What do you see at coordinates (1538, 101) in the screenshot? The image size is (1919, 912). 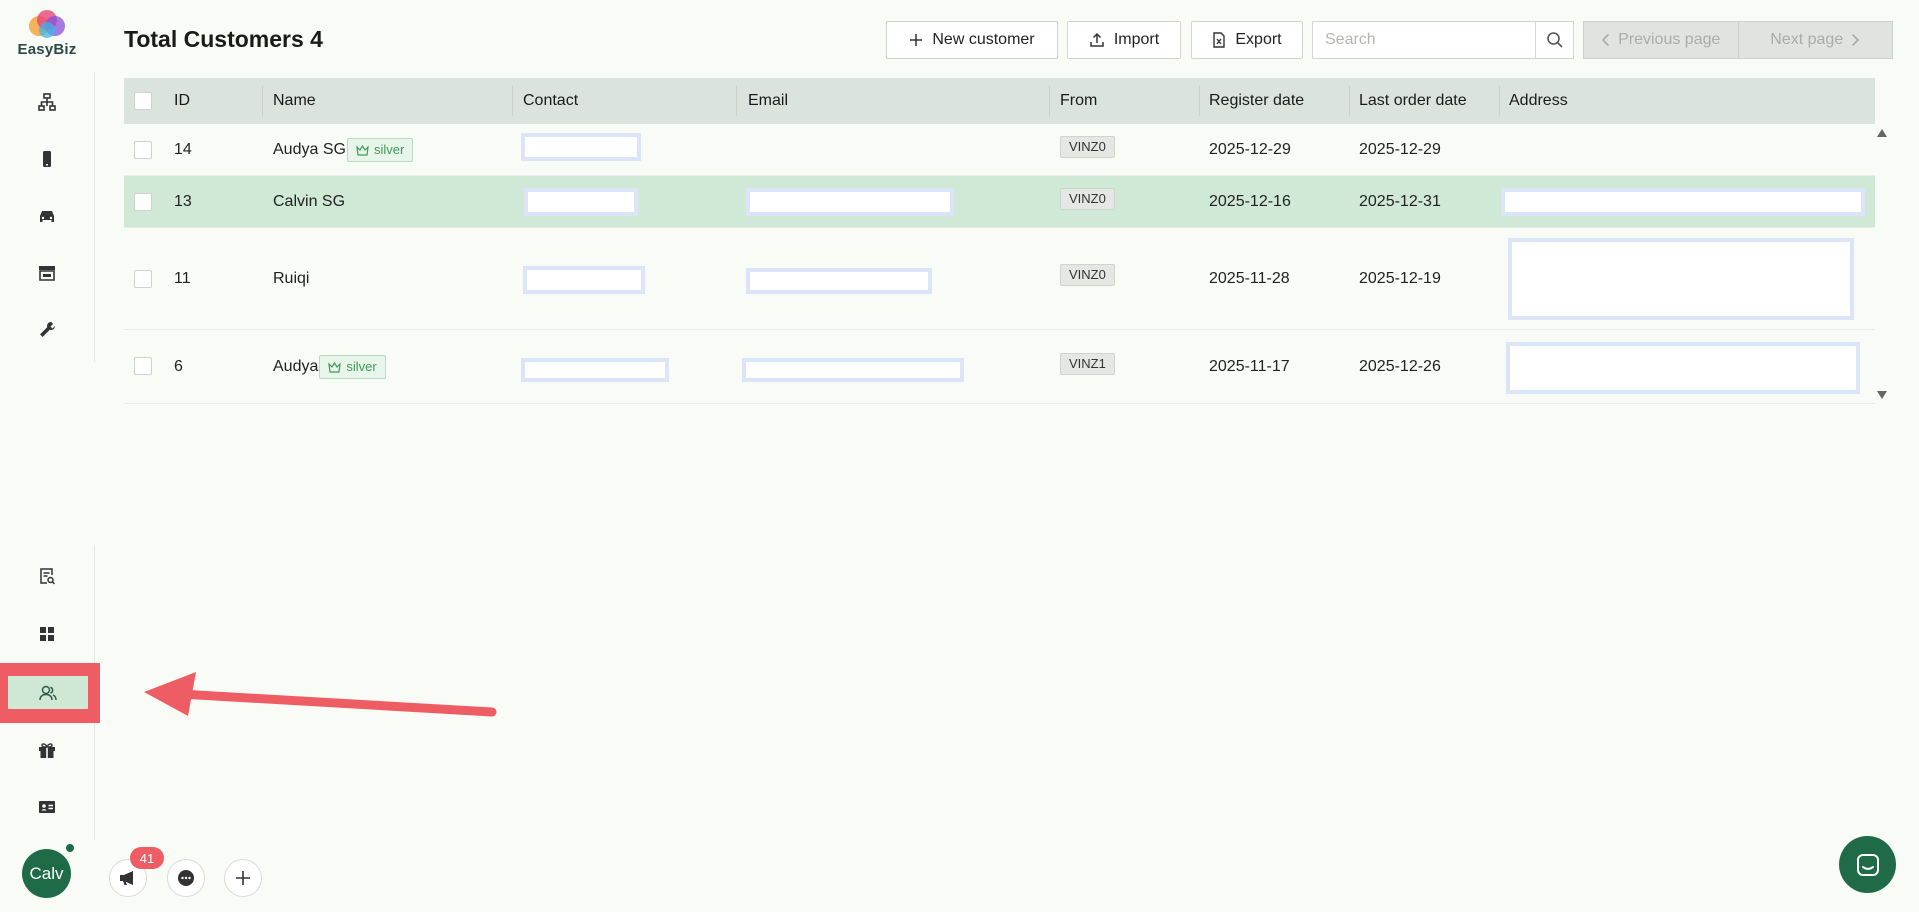 I see `column-header-address: Address` at bounding box center [1538, 101].